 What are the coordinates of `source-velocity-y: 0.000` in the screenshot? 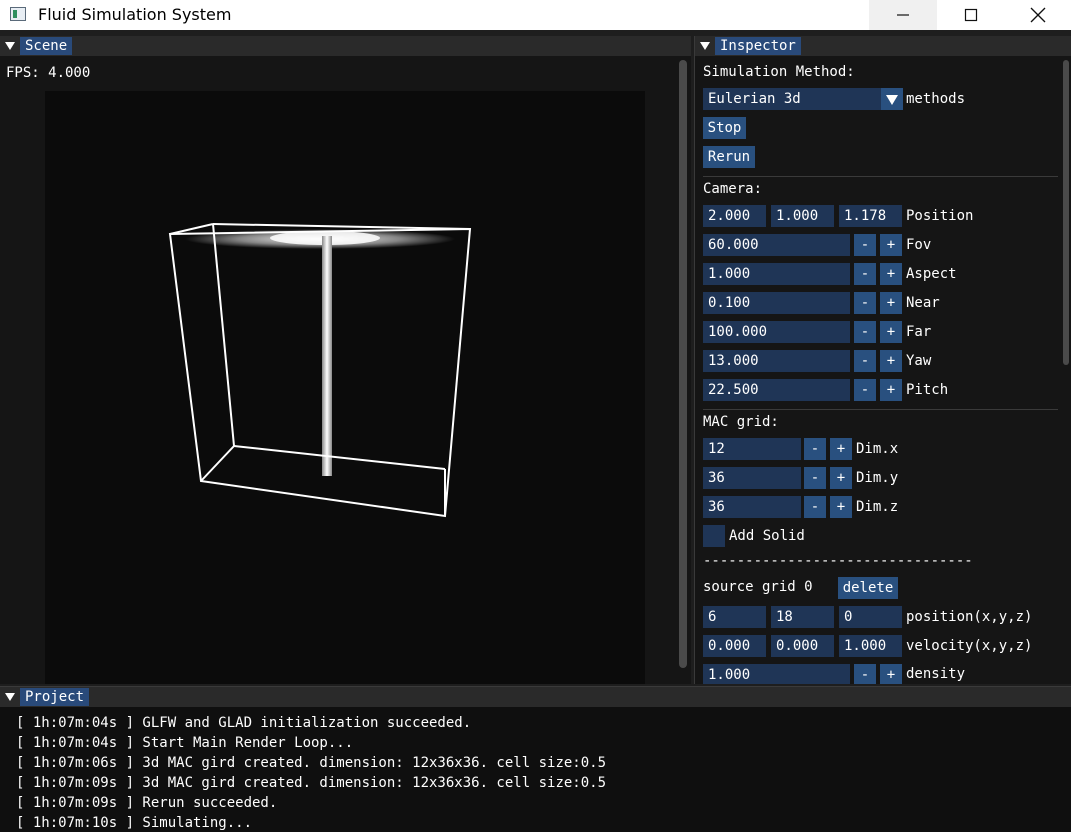 It's located at (802, 646).